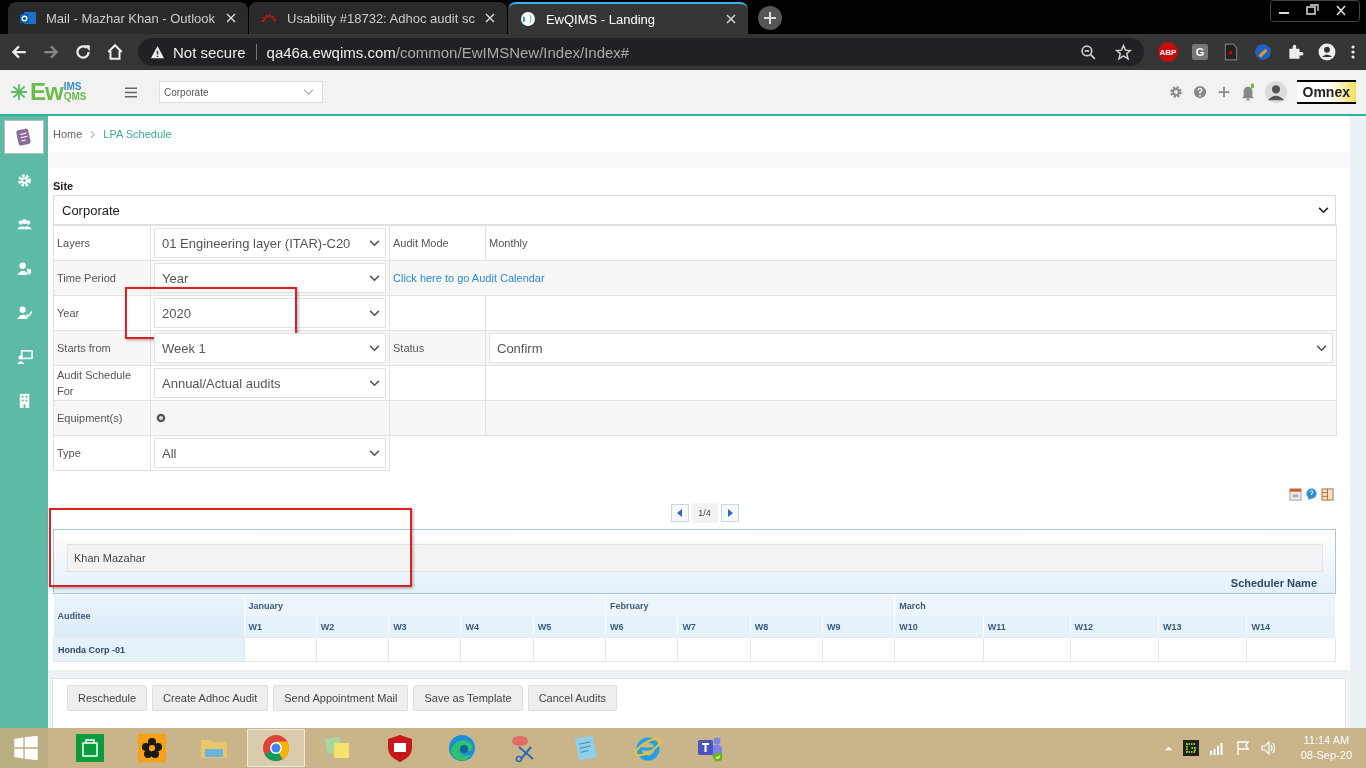 This screenshot has width=1366, height=768. Describe the element at coordinates (468, 698) in the screenshot. I see `action-button: Save as Template` at that location.